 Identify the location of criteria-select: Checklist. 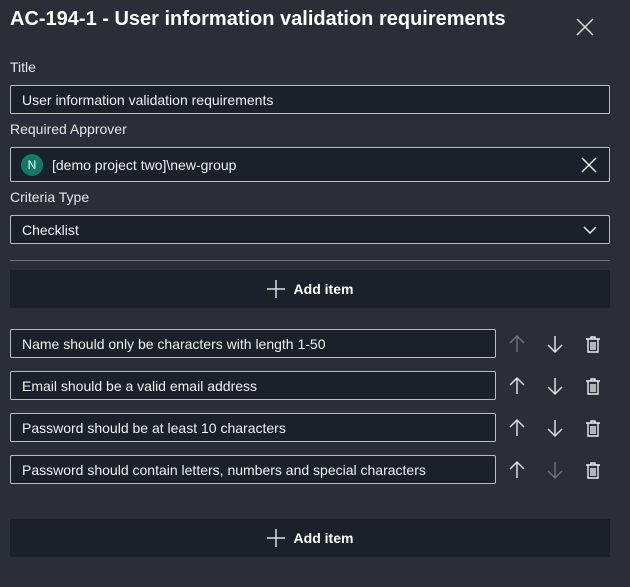
(310, 229).